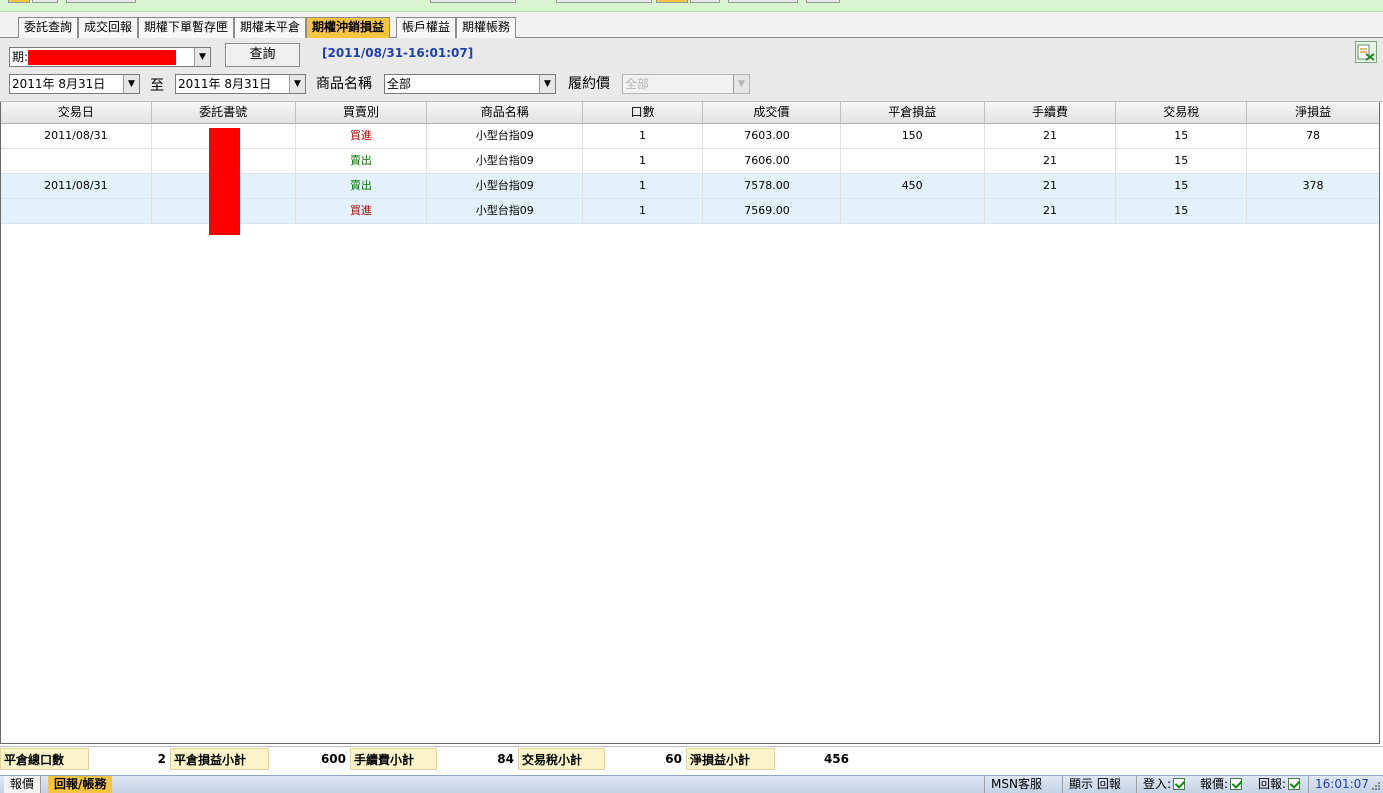  What do you see at coordinates (102, 57) in the screenshot?
I see `account-redaction` at bounding box center [102, 57].